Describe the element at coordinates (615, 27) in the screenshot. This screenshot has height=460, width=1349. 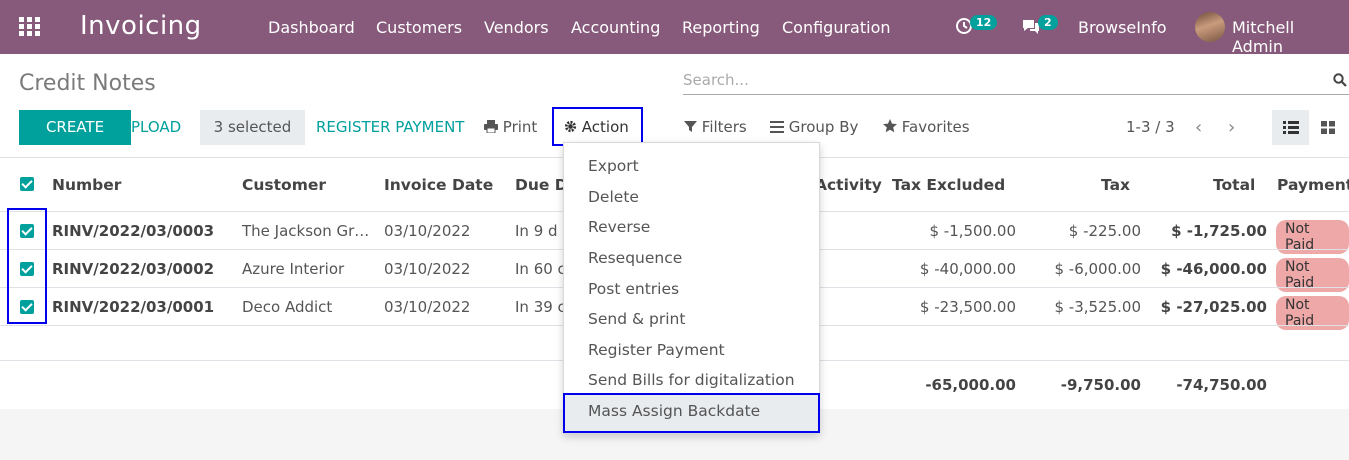
I see `menu-accounting: Accounting` at that location.